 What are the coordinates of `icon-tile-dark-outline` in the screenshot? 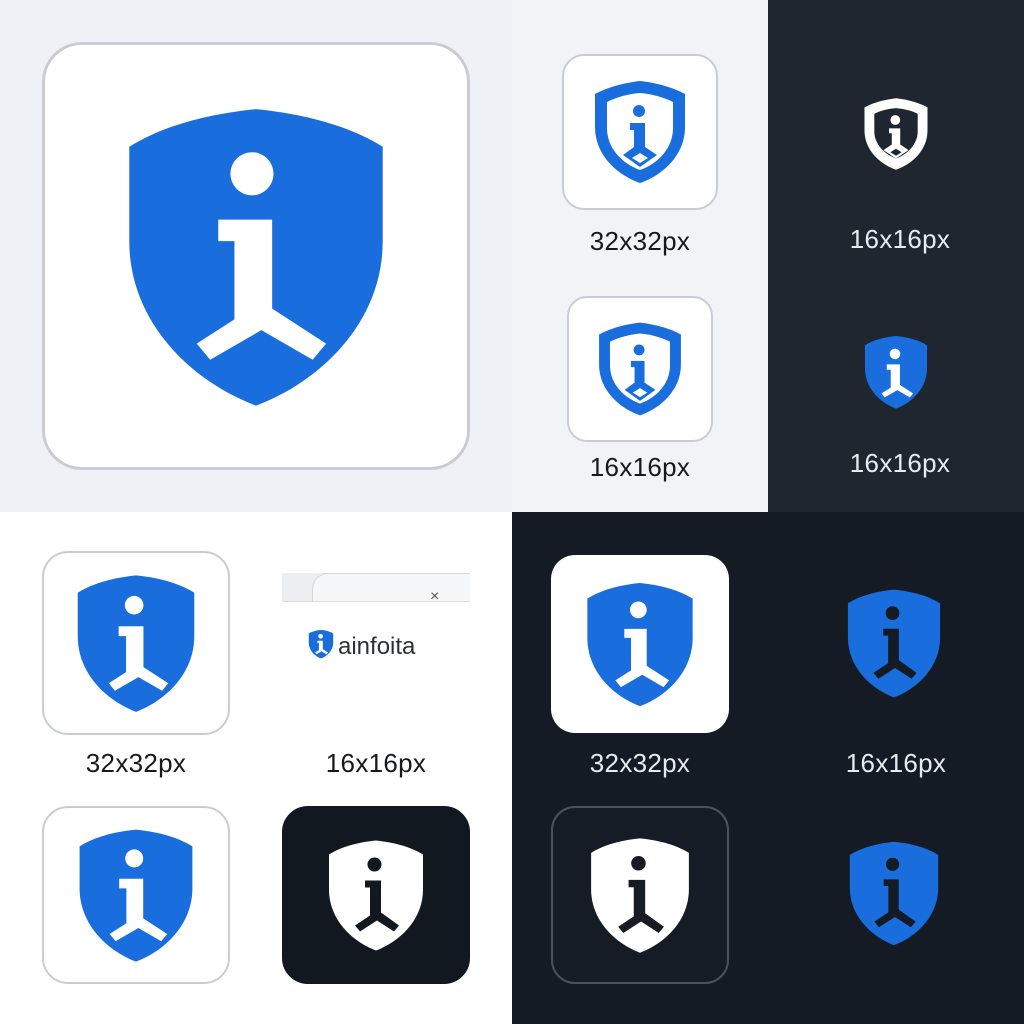 It's located at (640, 895).